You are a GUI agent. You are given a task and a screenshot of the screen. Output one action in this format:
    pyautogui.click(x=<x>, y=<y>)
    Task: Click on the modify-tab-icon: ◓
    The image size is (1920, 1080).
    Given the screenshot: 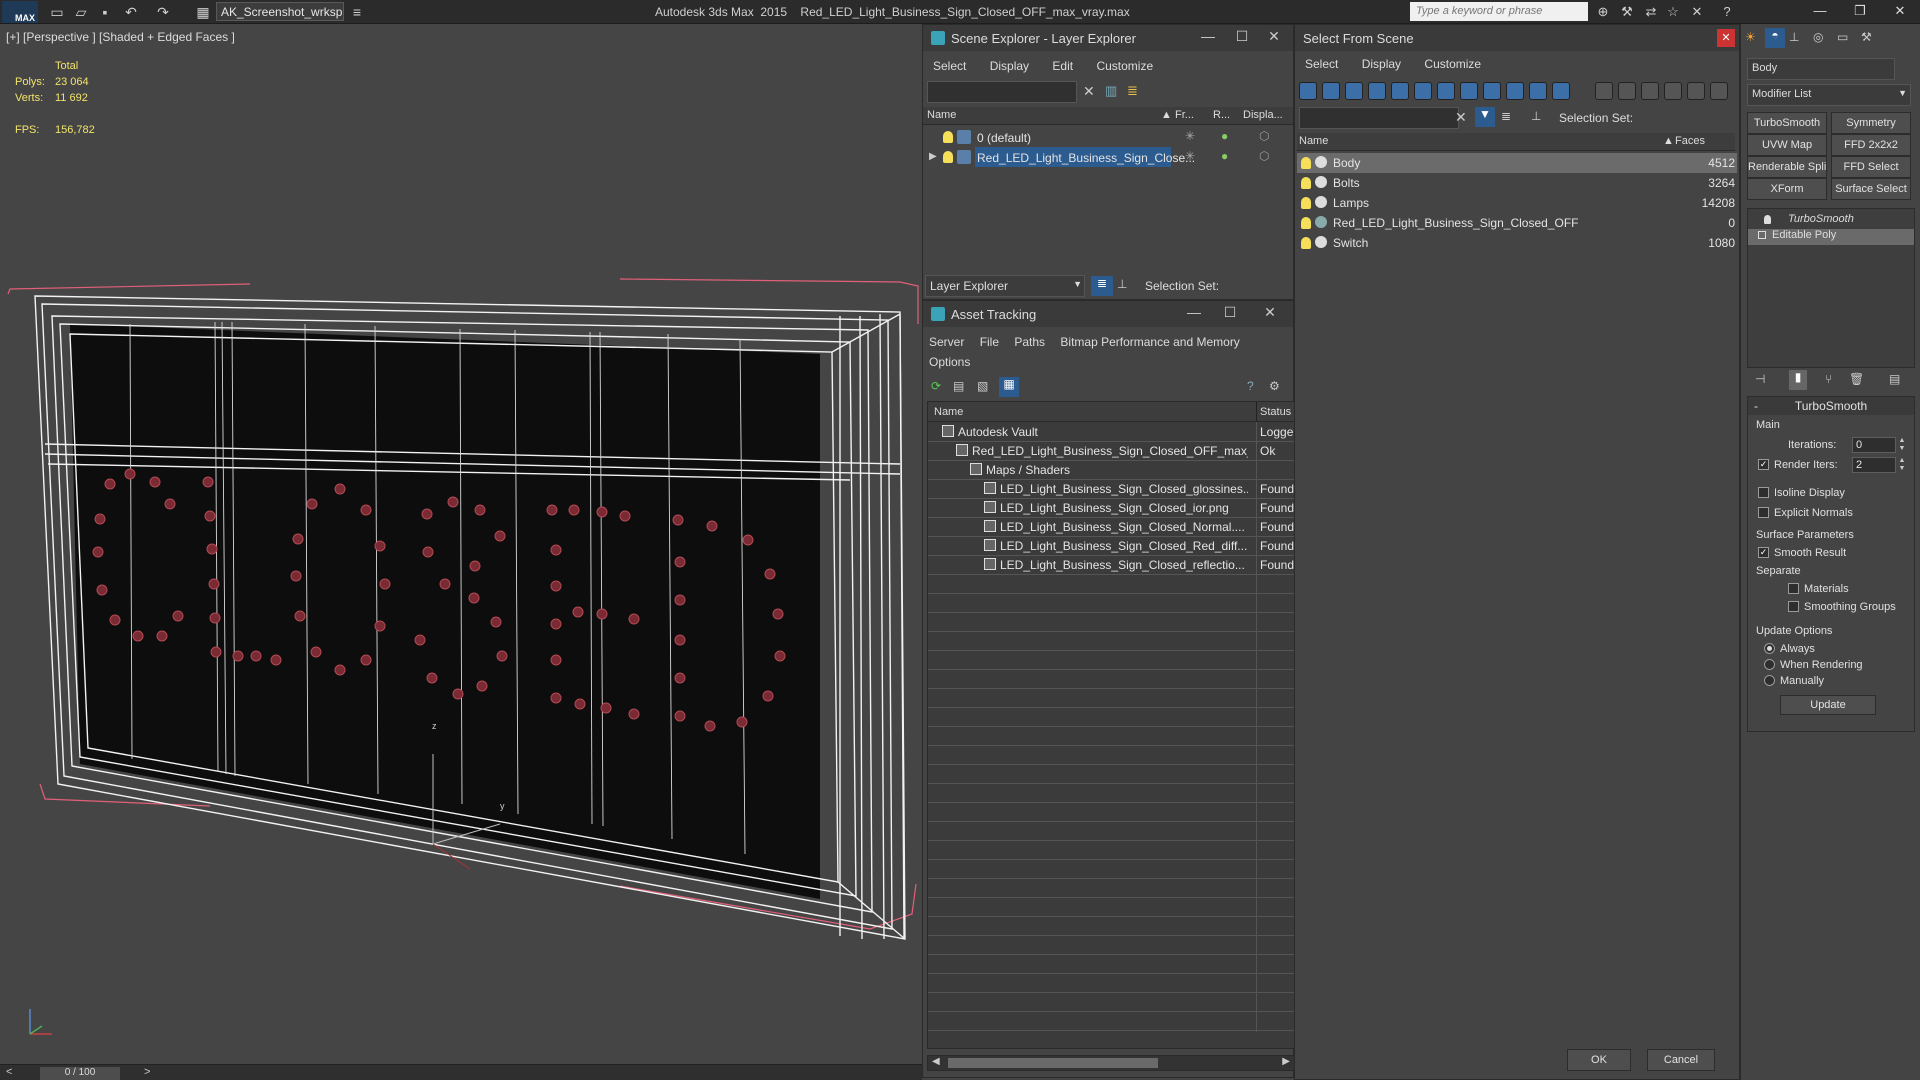 What is the action you would take?
    pyautogui.click(x=1775, y=38)
    